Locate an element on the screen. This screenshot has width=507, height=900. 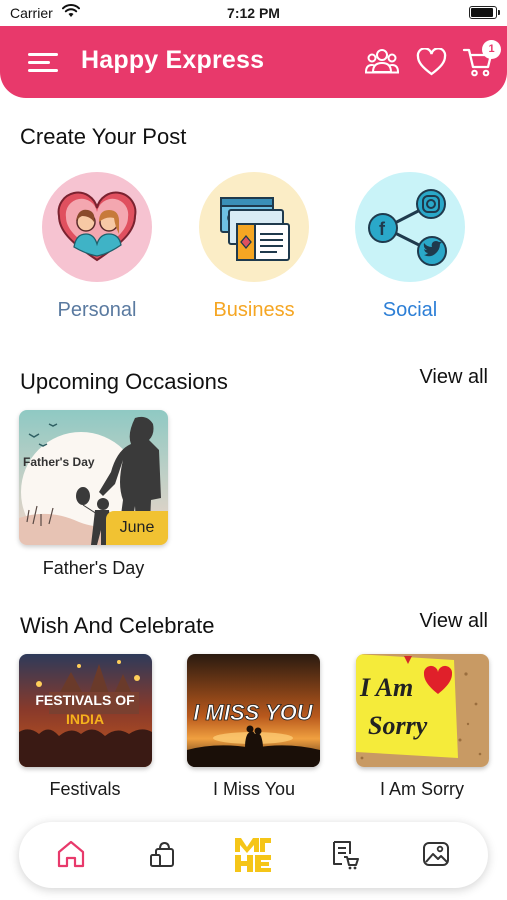
occasions-view-all-link: View all is located at coordinates (453, 377).